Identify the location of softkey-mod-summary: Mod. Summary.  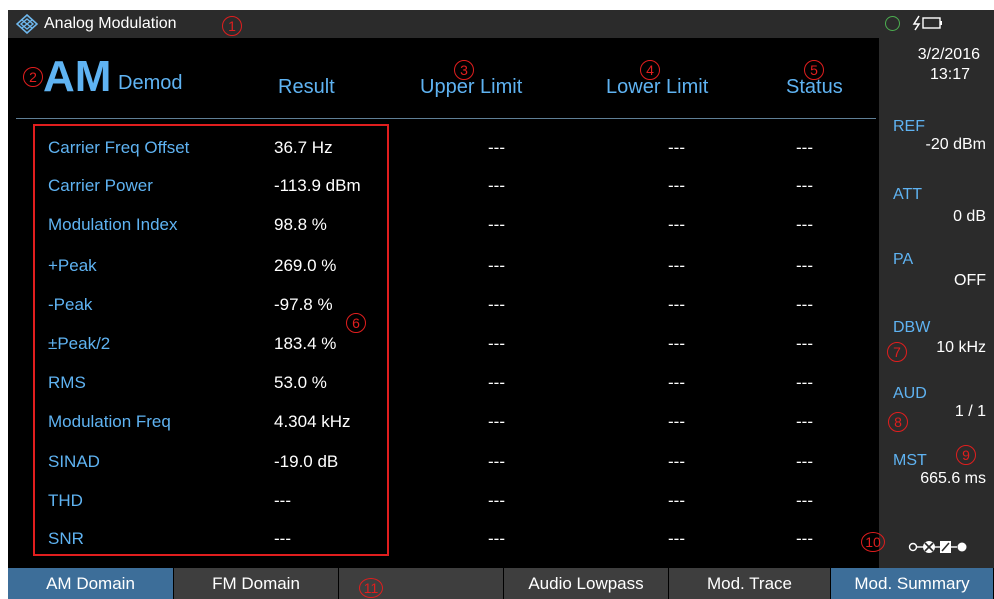
(912, 583).